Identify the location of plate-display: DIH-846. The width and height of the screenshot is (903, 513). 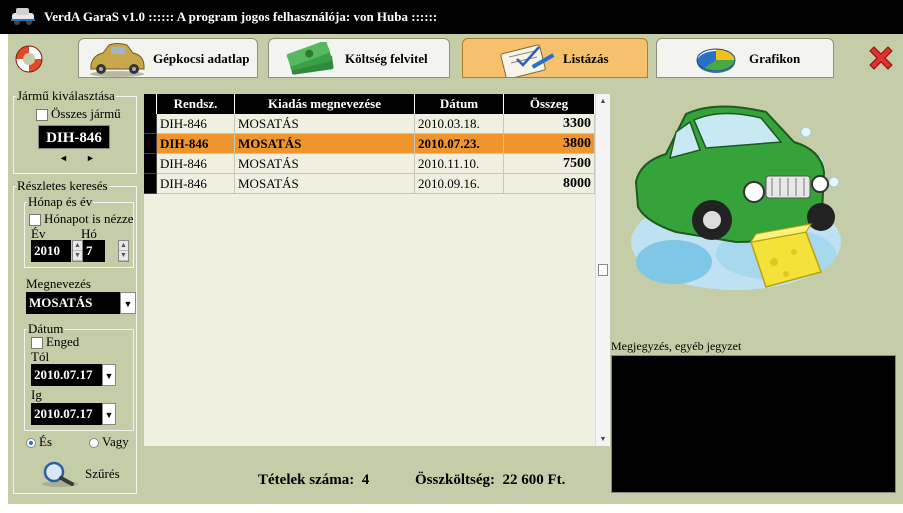
(74, 137).